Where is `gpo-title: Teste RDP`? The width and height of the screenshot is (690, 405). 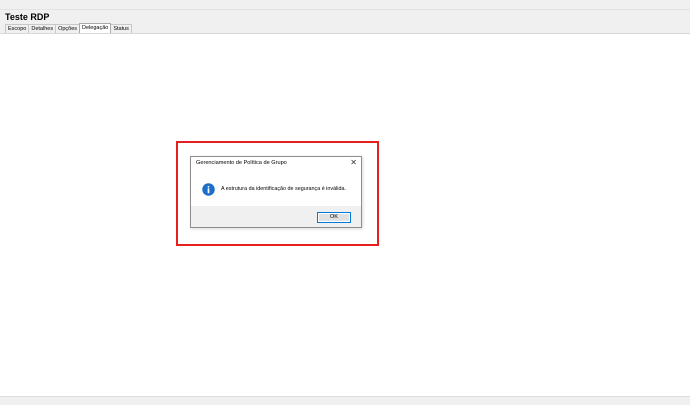 gpo-title: Teste RDP is located at coordinates (27, 17).